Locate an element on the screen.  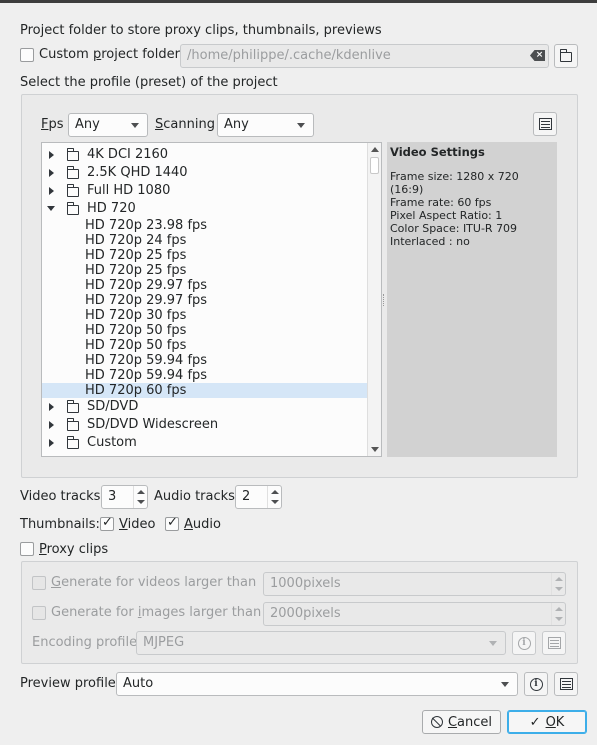
tree-folder-row: Custom is located at coordinates (204, 443).